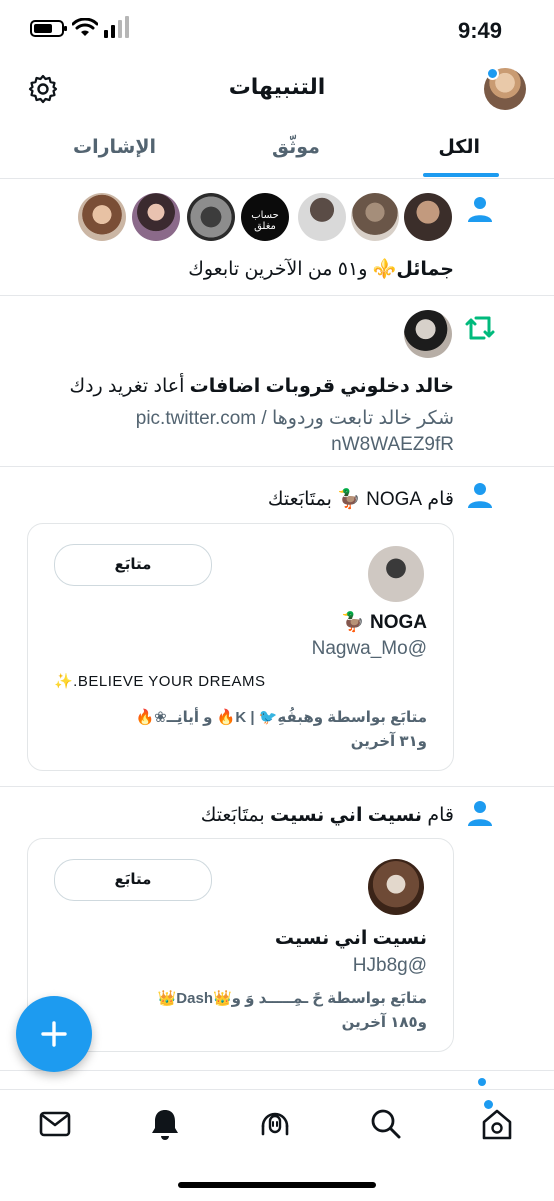 Image resolution: width=554 pixels, height=1201 pixels. I want to click on notification-text: خالد دخلوني قروبات اضافات أعاد تغريد ردك, so click(244, 387).